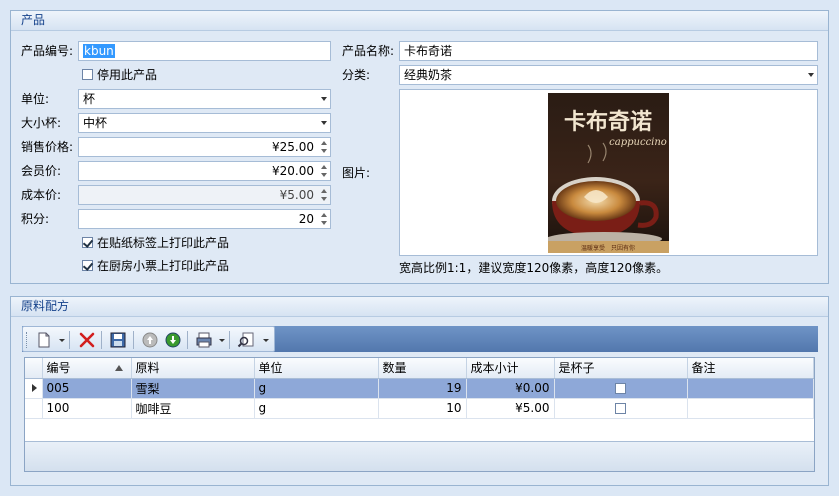 The height and width of the screenshot is (496, 839). Describe the element at coordinates (356, 173) in the screenshot. I see `image-label: 图片:` at that location.